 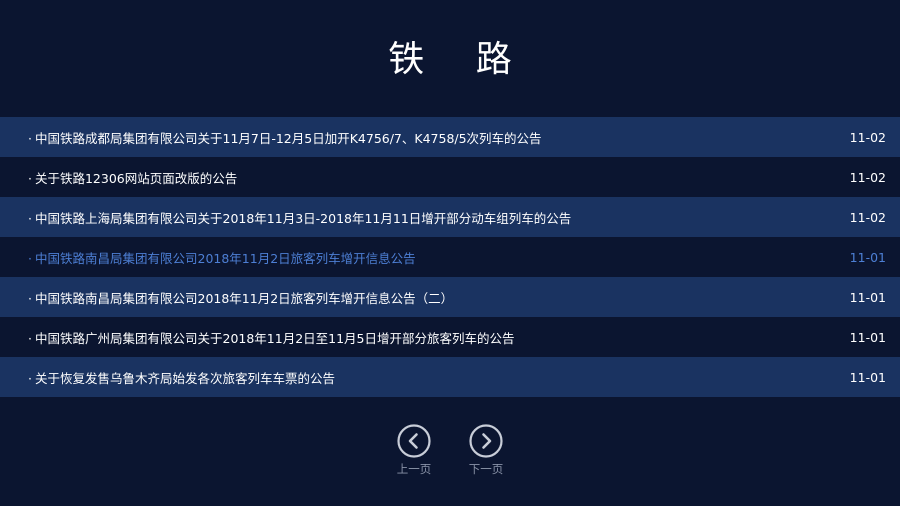 What do you see at coordinates (240, 297) in the screenshot?
I see `notice-title-link: 中国铁路南昌局集团有限公司2018年11月2日旅客列车增开信息公告（二）` at bounding box center [240, 297].